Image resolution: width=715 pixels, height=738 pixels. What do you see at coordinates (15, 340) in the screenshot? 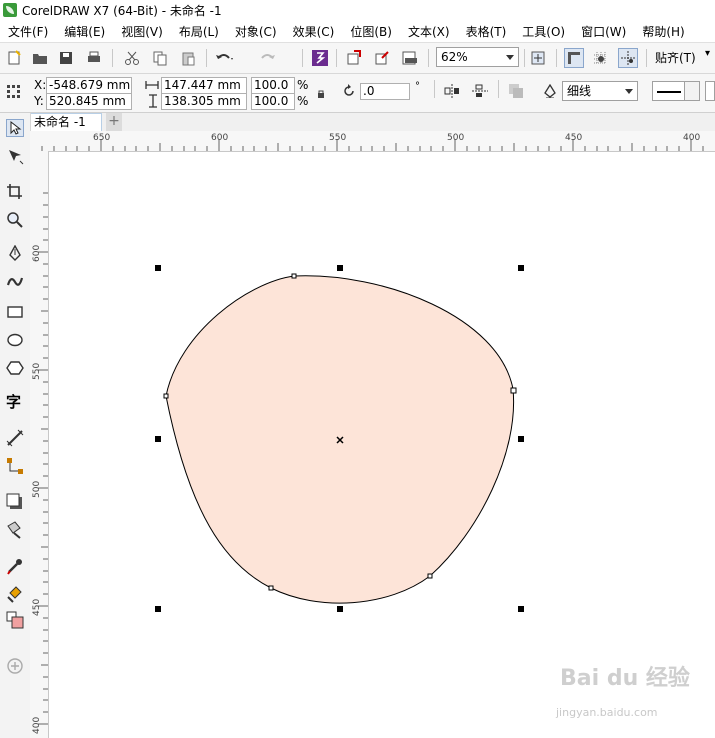
I see `ellipse-tool-icon` at bounding box center [15, 340].